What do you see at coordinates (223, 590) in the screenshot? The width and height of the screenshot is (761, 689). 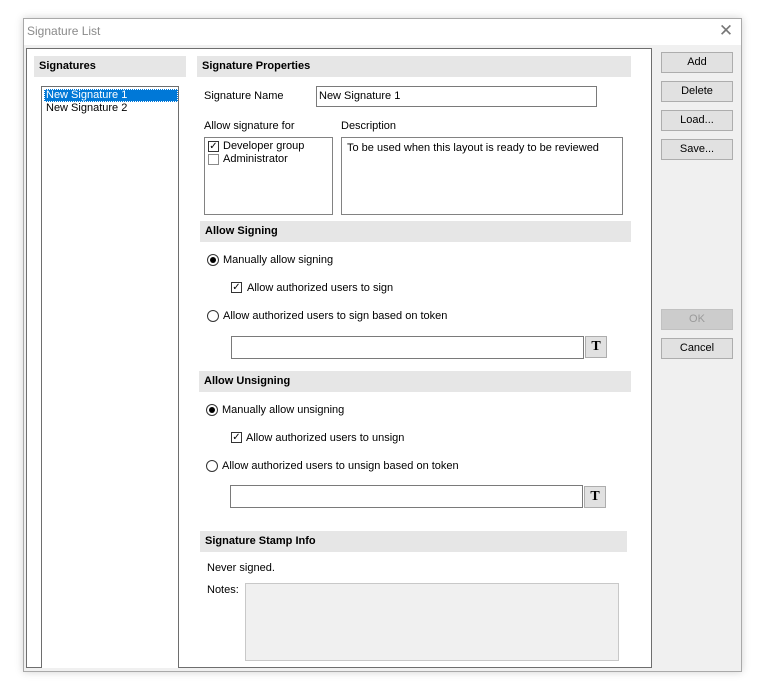 I see `notes-label: Notes:` at bounding box center [223, 590].